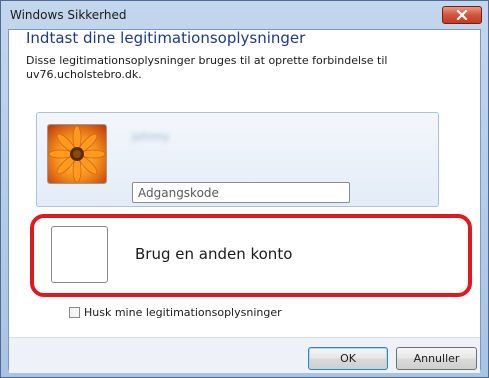 The image size is (489, 378). Describe the element at coordinates (348, 358) in the screenshot. I see `ok-button: OK` at that location.